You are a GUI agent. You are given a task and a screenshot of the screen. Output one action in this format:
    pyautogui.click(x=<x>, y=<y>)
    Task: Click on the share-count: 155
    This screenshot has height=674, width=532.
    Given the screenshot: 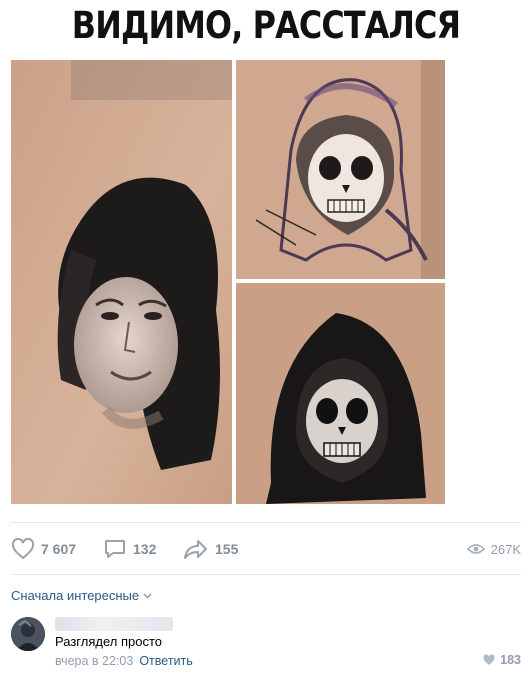 What is the action you would take?
    pyautogui.click(x=227, y=549)
    